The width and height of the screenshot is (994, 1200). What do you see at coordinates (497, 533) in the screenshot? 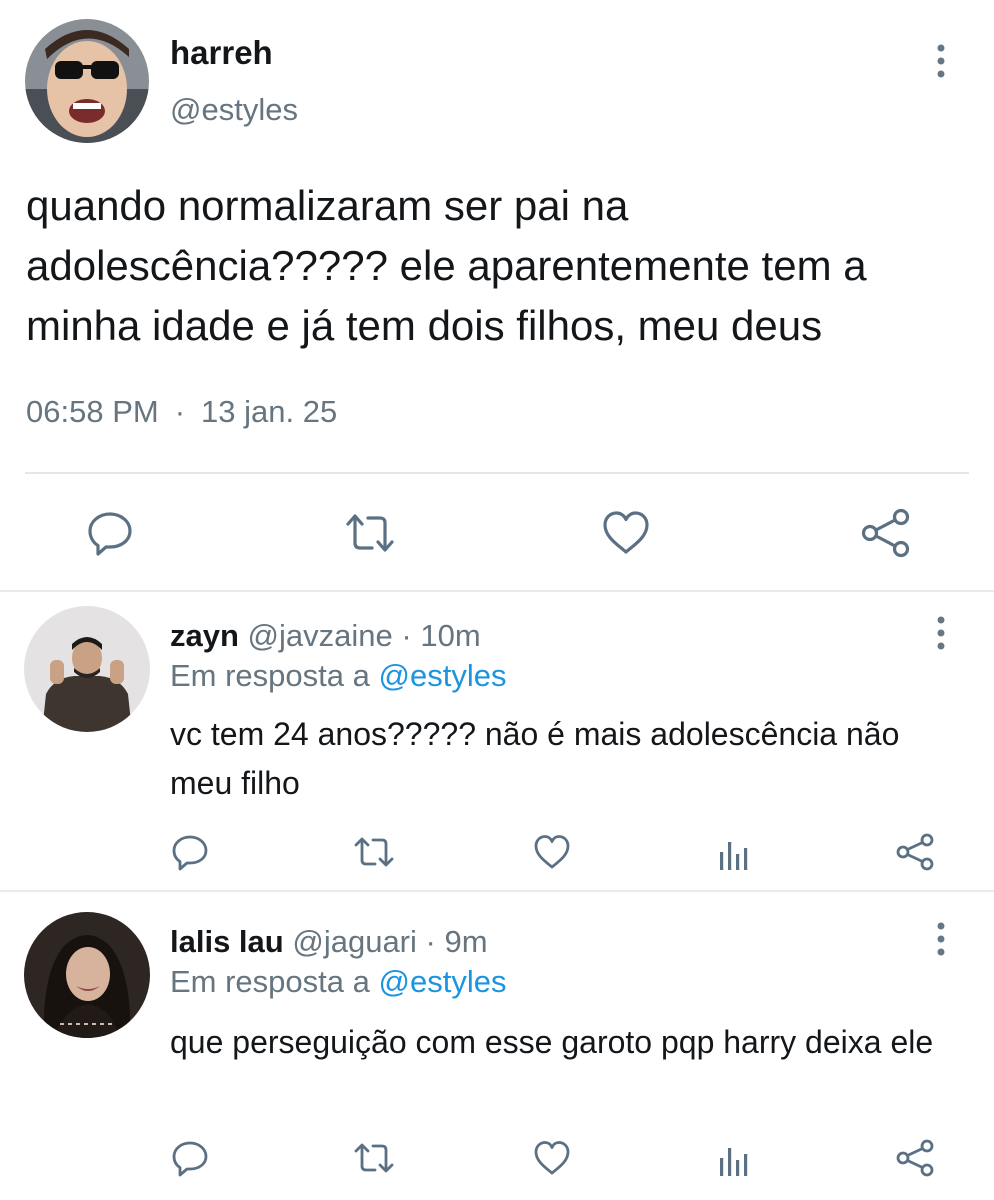
I see `tweet-actions` at bounding box center [497, 533].